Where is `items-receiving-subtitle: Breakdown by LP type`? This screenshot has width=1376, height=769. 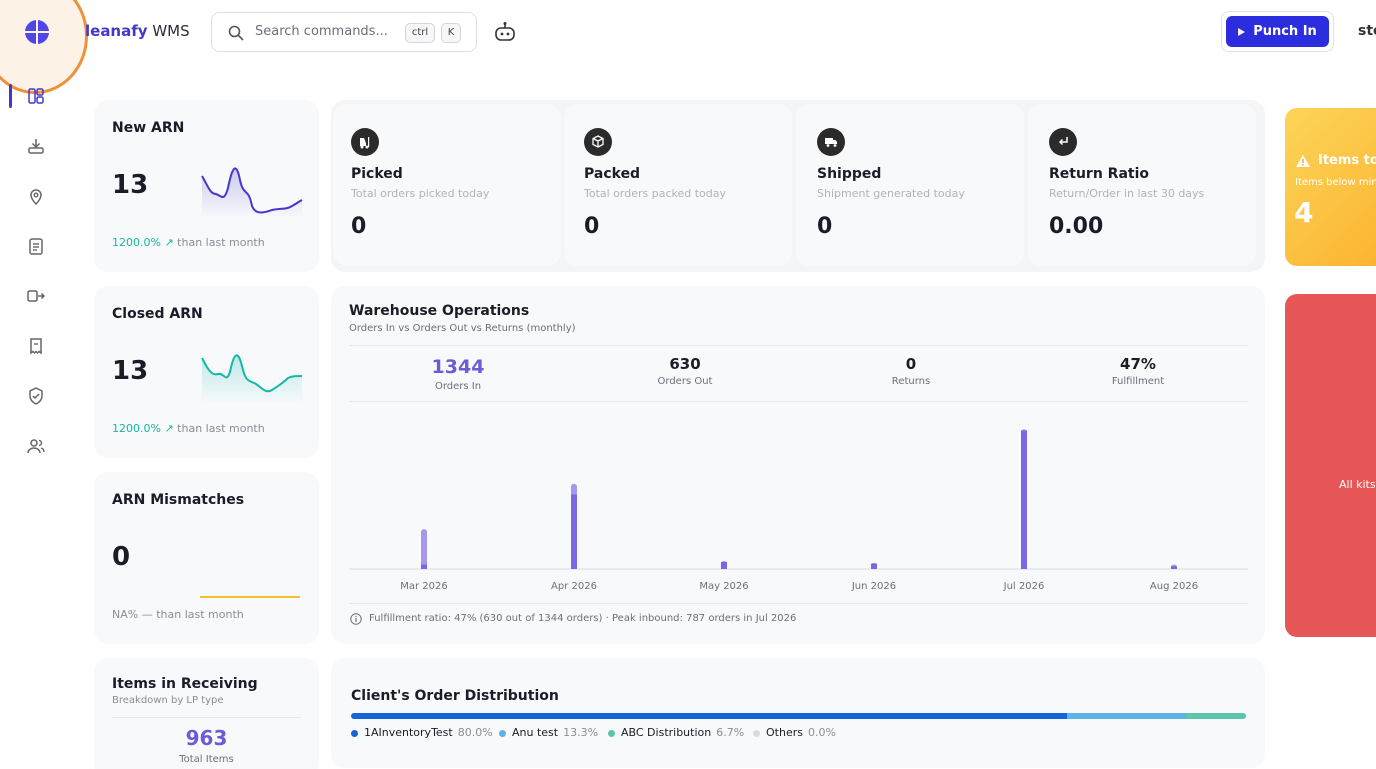 items-receiving-subtitle: Breakdown by LP type is located at coordinates (168, 700).